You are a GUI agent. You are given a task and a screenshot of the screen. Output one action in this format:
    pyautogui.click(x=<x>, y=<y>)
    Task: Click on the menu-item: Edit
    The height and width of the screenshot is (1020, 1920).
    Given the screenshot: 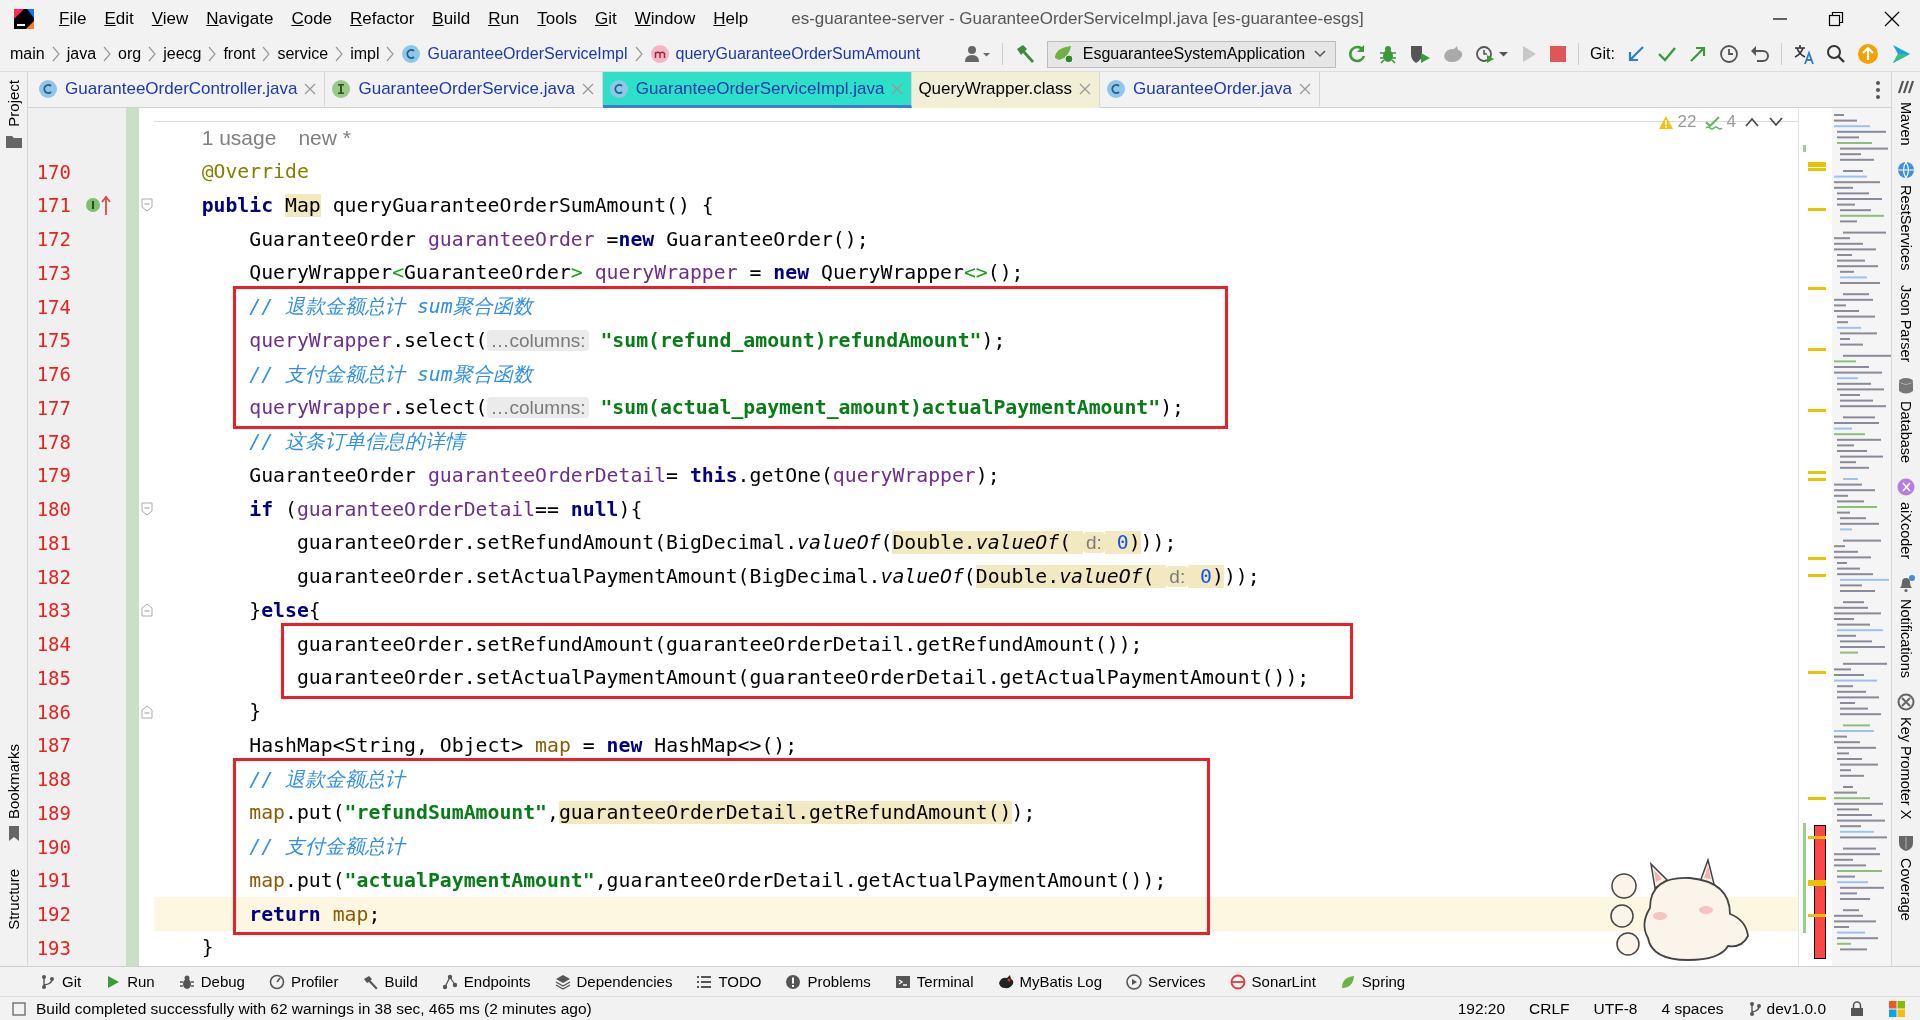 What is the action you would take?
    pyautogui.click(x=119, y=18)
    